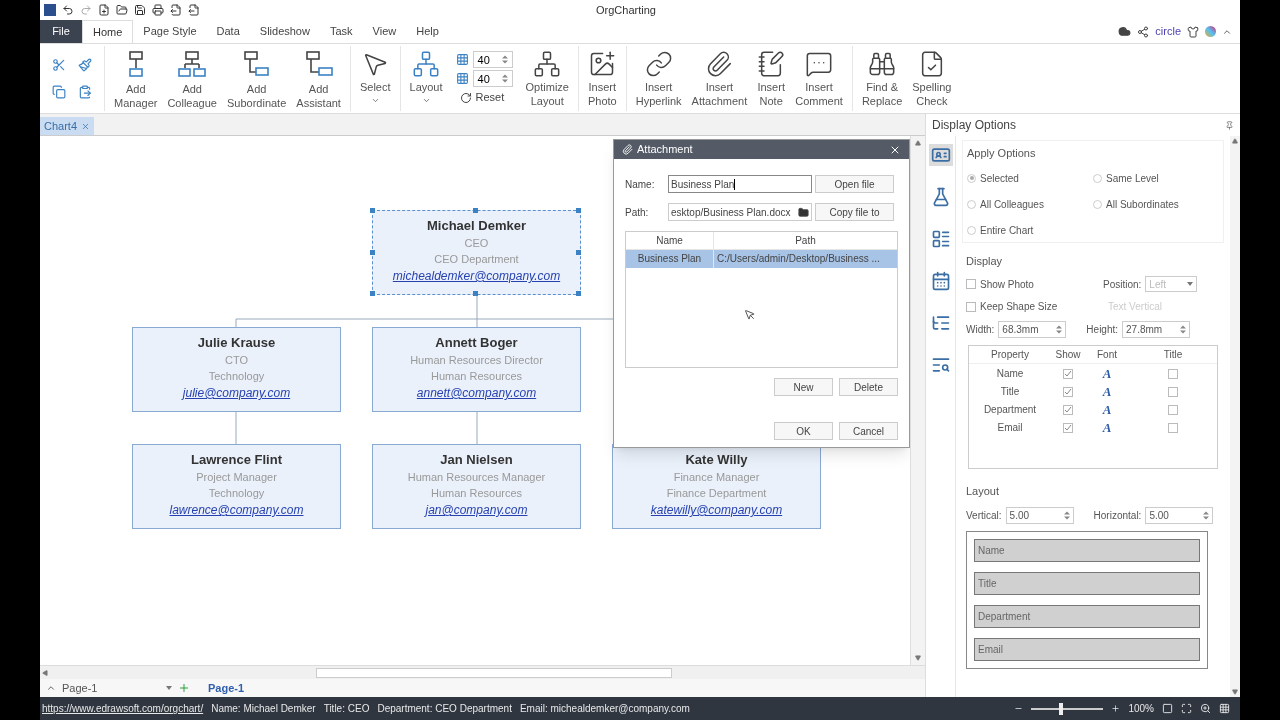 Image resolution: width=1280 pixels, height=720 pixels. Describe the element at coordinates (476, 393) in the screenshot. I see `node-email: annett@company.com` at that location.